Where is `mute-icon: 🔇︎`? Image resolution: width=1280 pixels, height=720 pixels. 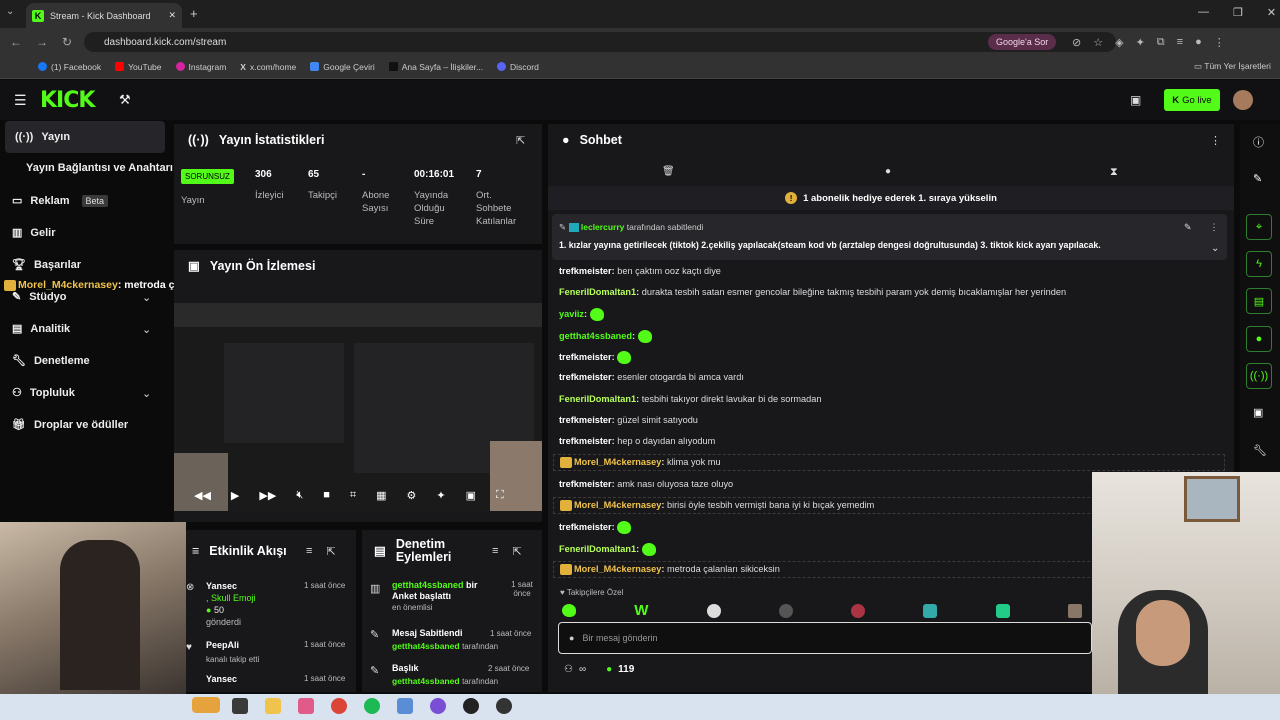 mute-icon: 🔇︎ is located at coordinates (299, 495).